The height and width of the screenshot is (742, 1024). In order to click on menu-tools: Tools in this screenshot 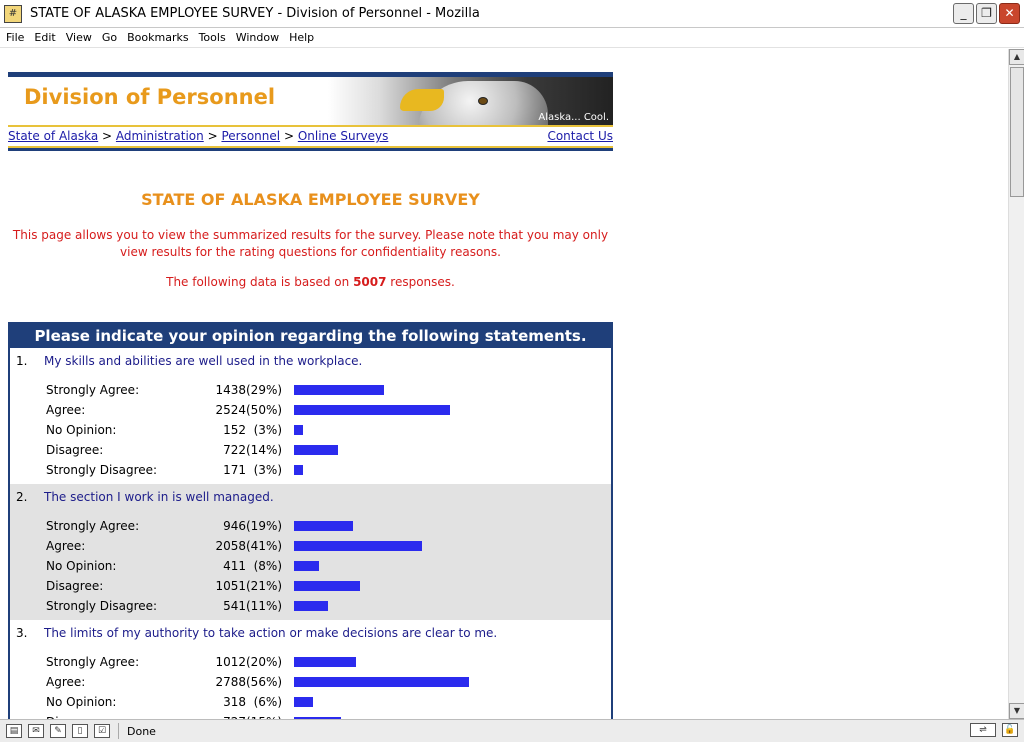, I will do `click(213, 37)`.